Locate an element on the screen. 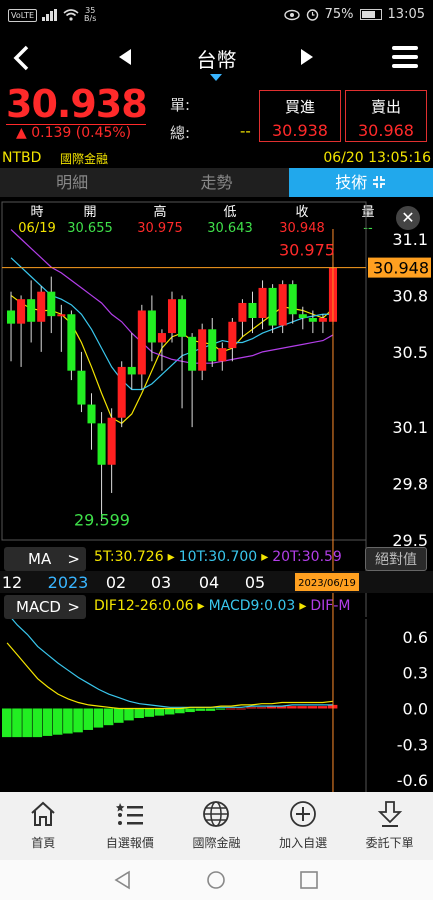 The image size is (433, 900). ohlc-value: 30.655 is located at coordinates (90, 228).